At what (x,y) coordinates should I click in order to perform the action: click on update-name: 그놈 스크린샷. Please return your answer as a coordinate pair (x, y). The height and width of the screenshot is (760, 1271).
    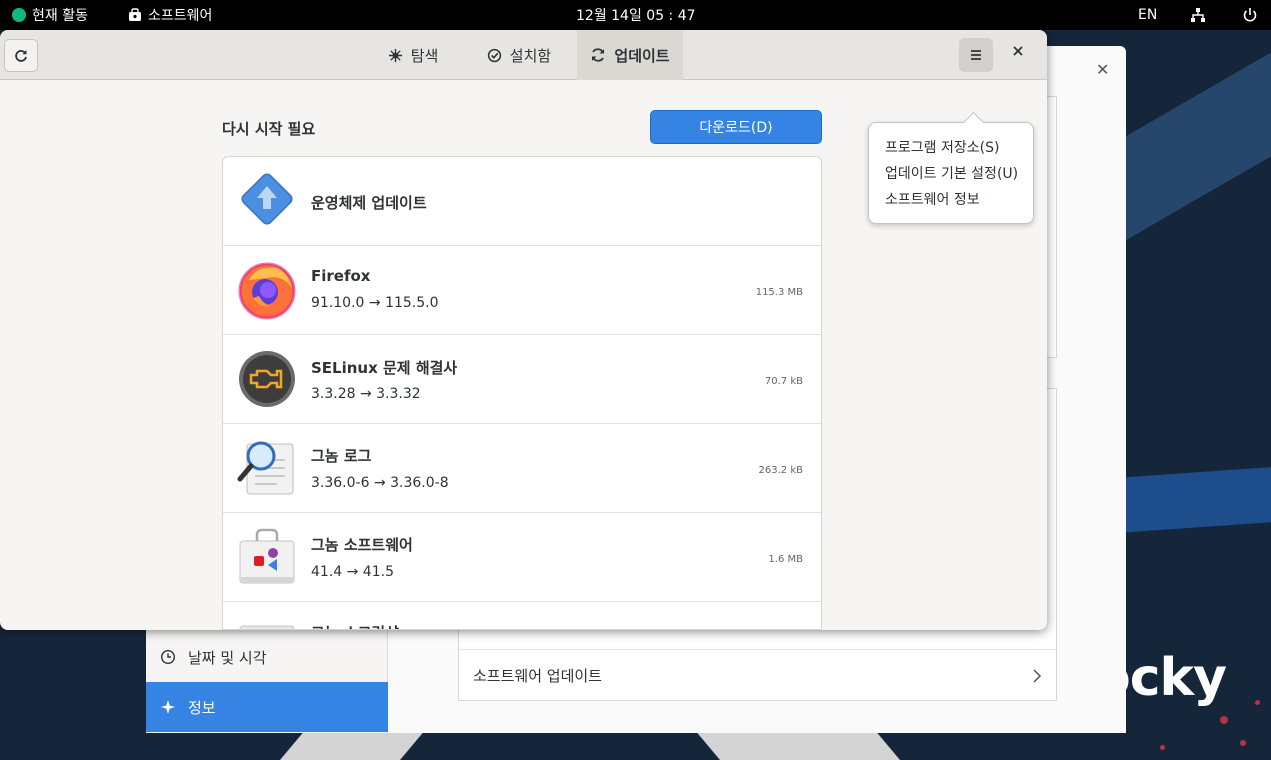
    Looking at the image, I should click on (355, 625).